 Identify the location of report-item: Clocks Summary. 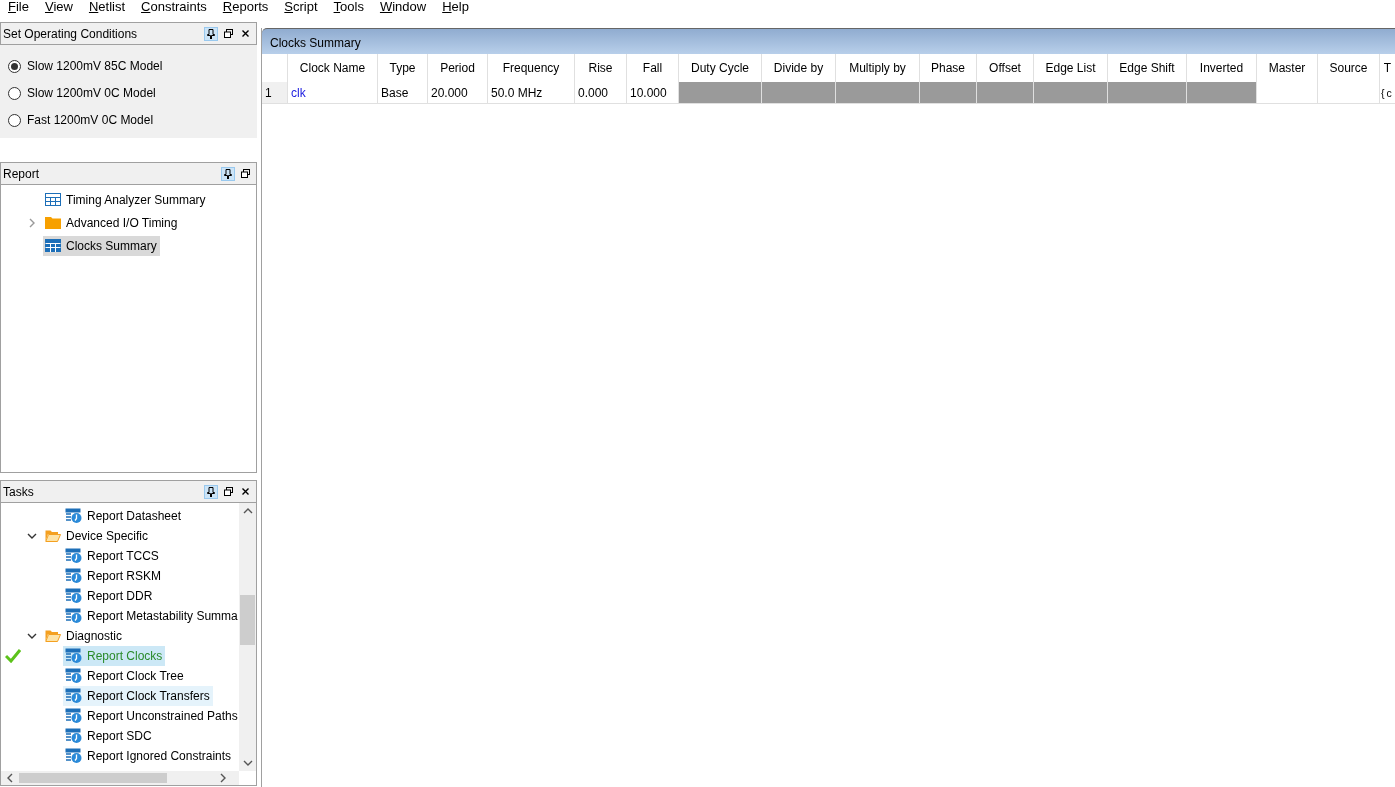
(101, 245).